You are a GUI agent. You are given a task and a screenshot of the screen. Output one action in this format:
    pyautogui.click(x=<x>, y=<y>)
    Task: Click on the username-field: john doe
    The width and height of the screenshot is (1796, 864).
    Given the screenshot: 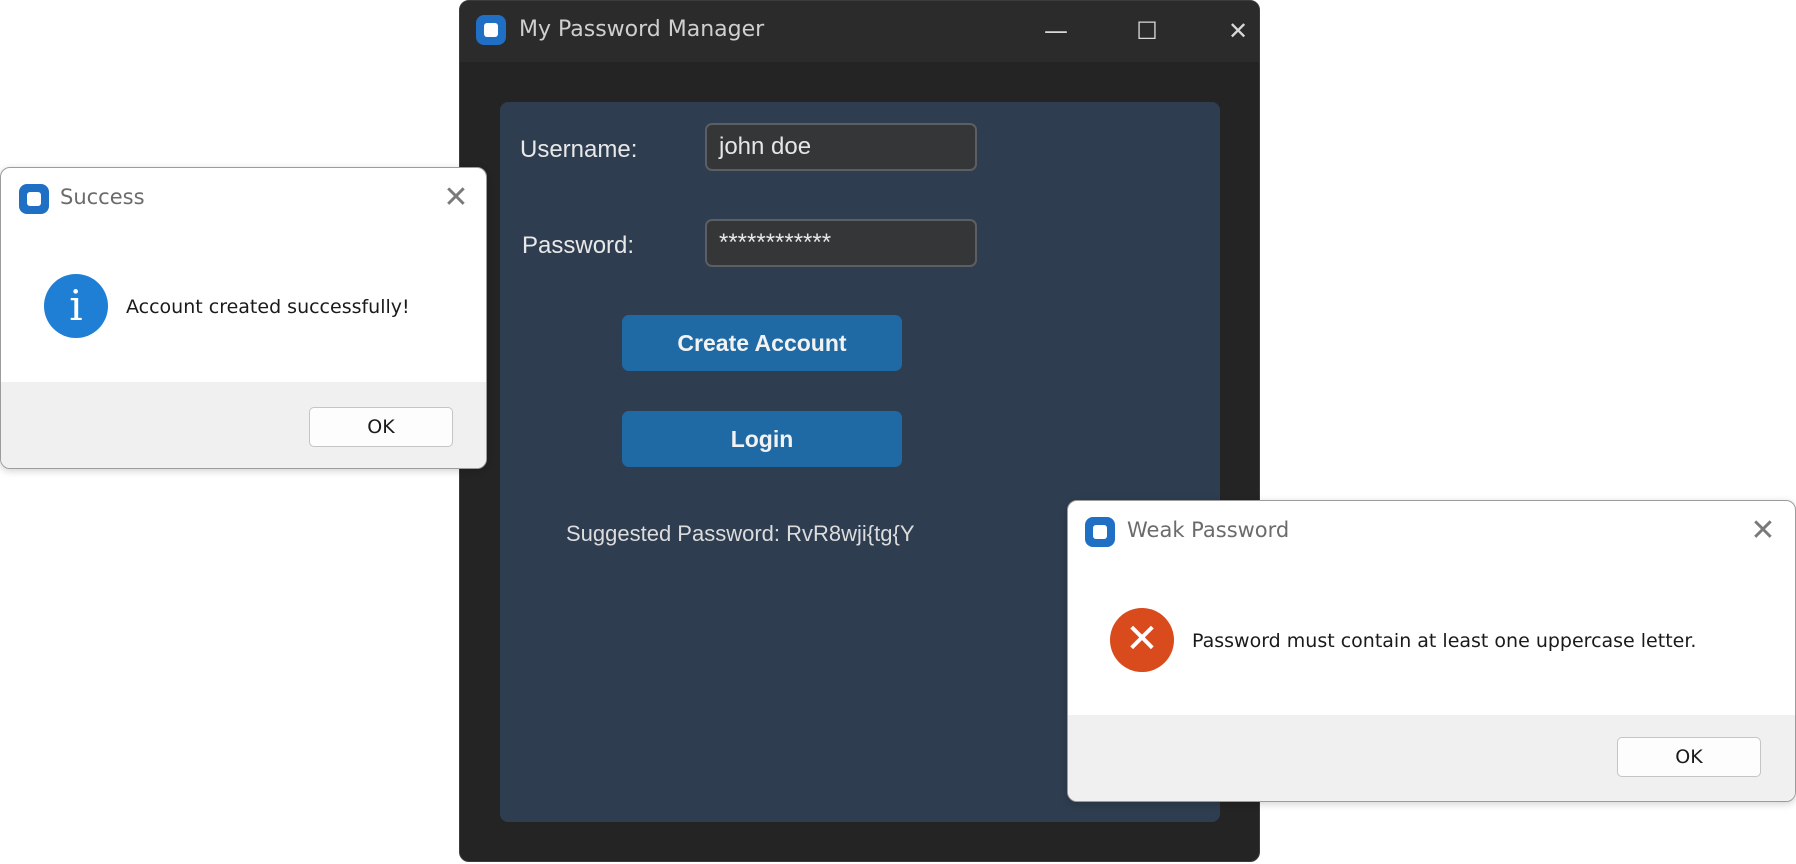 What is the action you would take?
    pyautogui.click(x=841, y=147)
    